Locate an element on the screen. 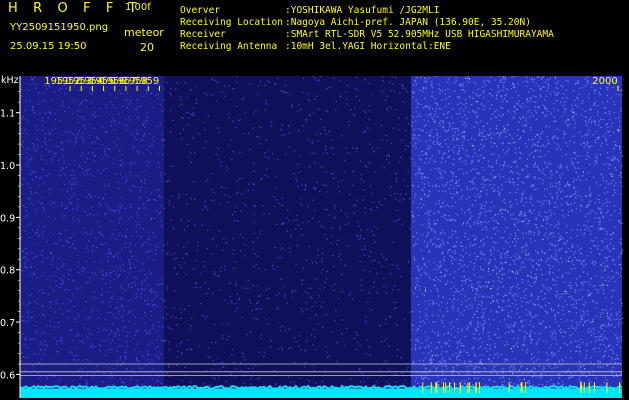 Image resolution: width=629 pixels, height=400 pixels. y-tick-label: 0.9 is located at coordinates (7, 218).